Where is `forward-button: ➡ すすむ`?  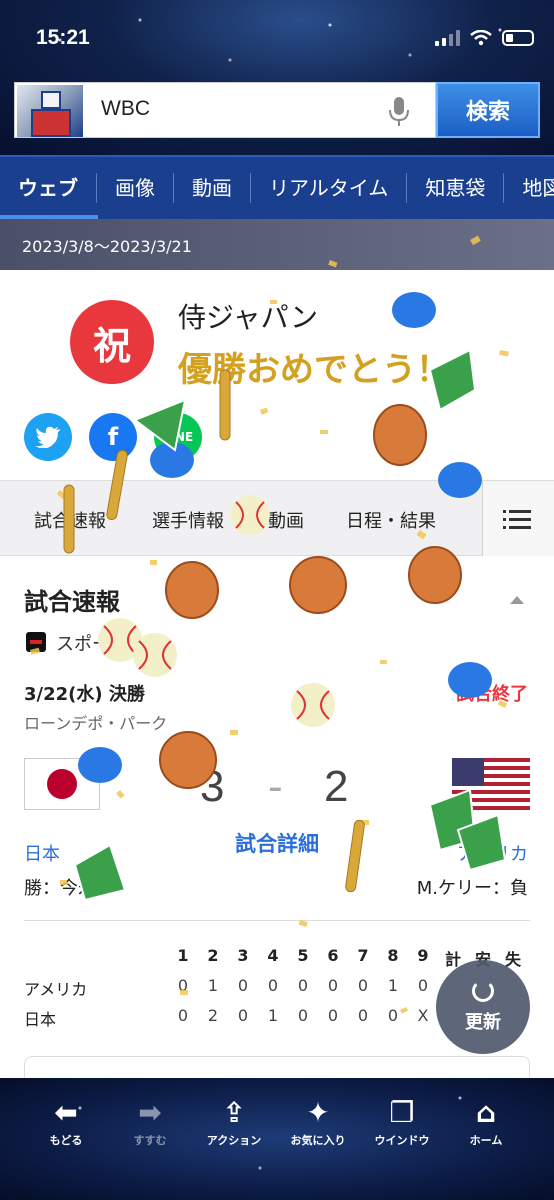
forward-button: ➡ すすむ is located at coordinates (150, 1122).